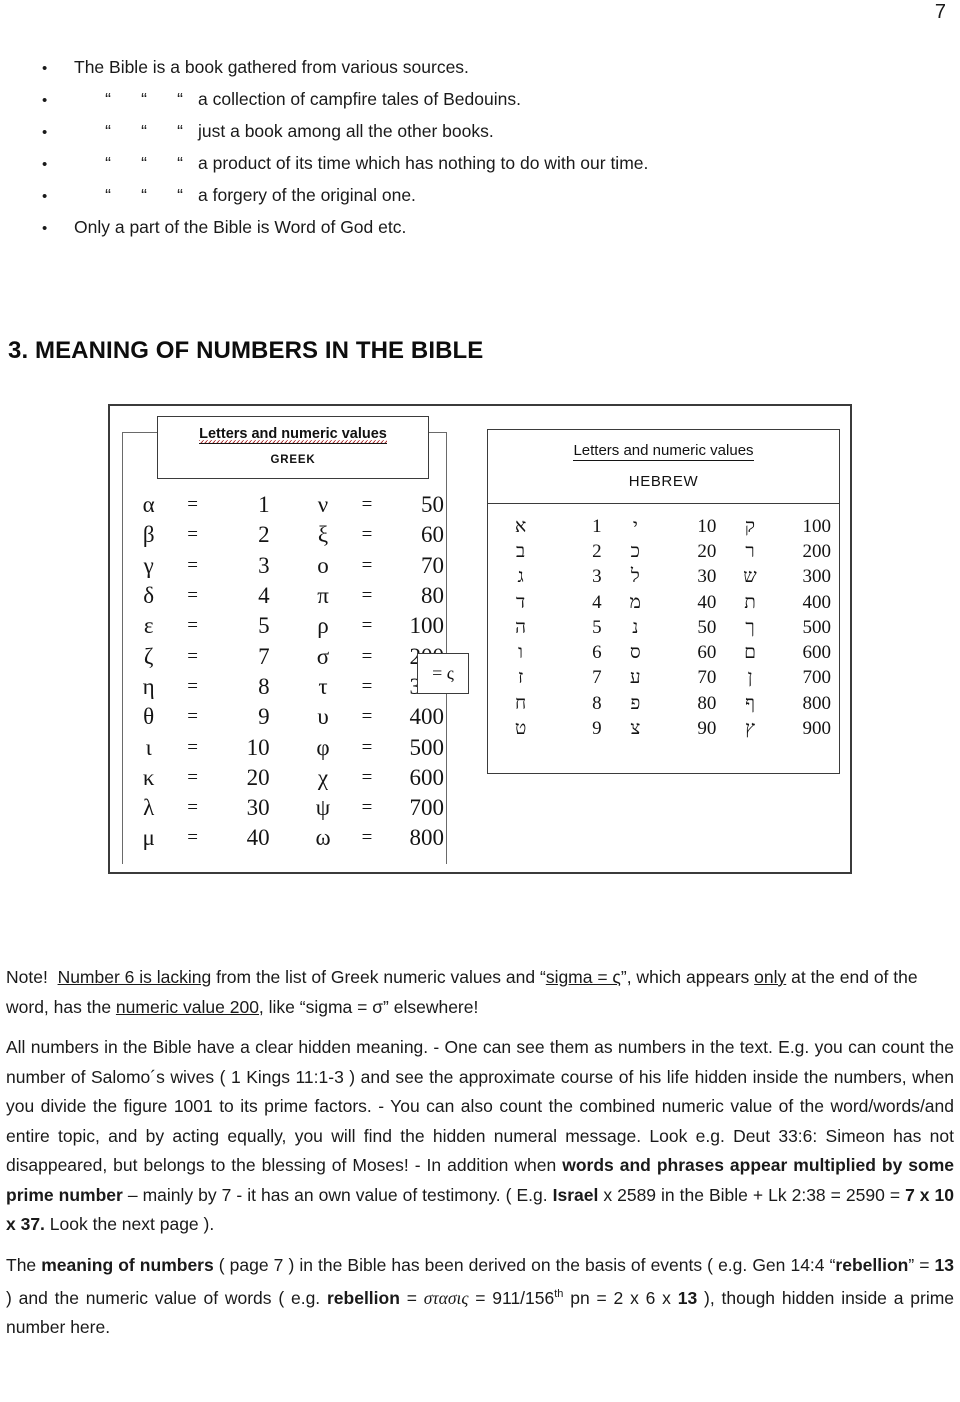 The height and width of the screenshot is (1402, 960). Describe the element at coordinates (817, 627) in the screenshot. I see `hebrew-value: 500` at that location.